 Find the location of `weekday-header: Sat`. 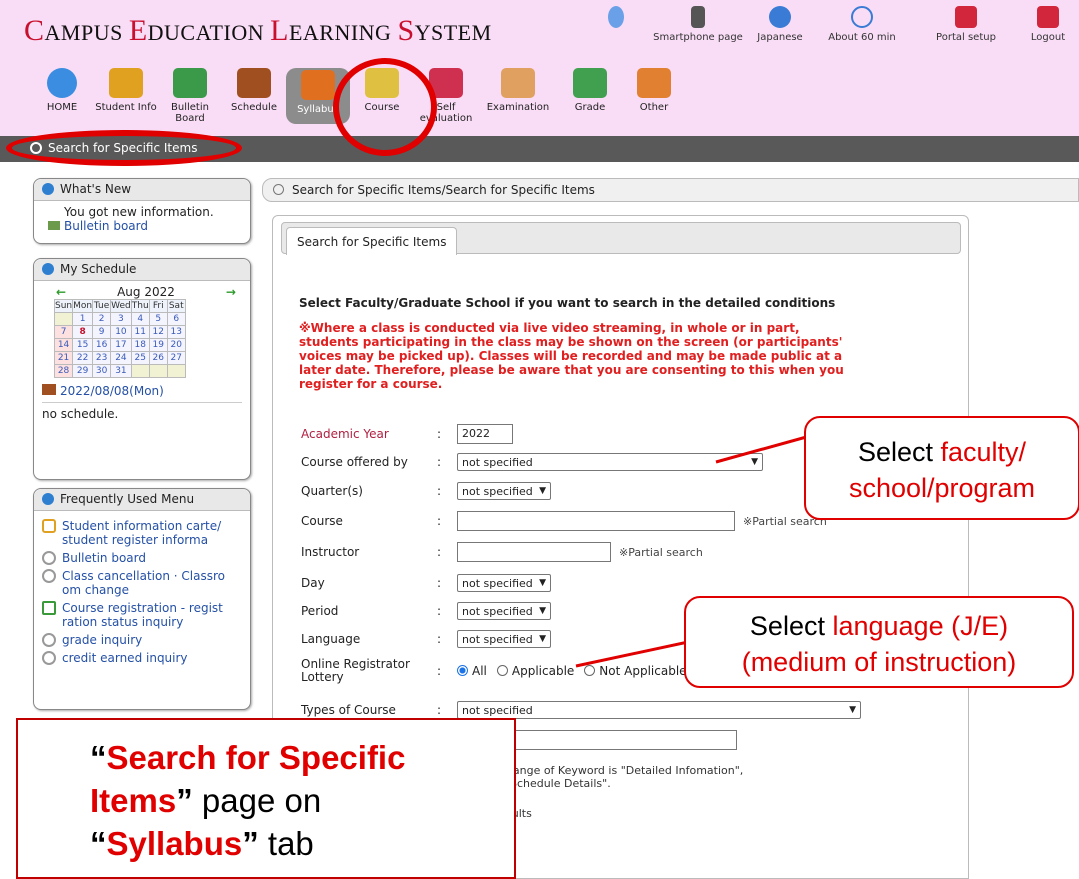

weekday-header: Sat is located at coordinates (176, 306).